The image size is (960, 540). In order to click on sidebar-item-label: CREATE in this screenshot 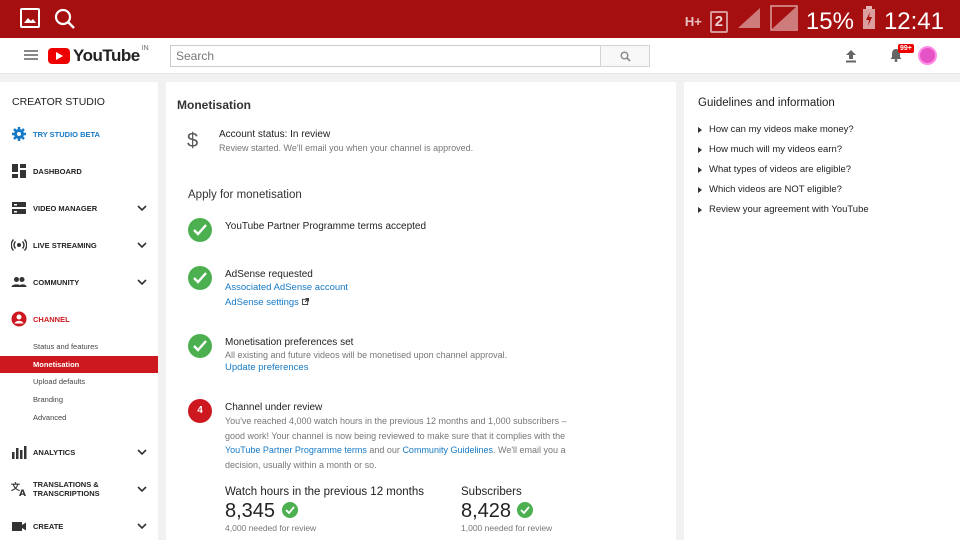, I will do `click(48, 526)`.